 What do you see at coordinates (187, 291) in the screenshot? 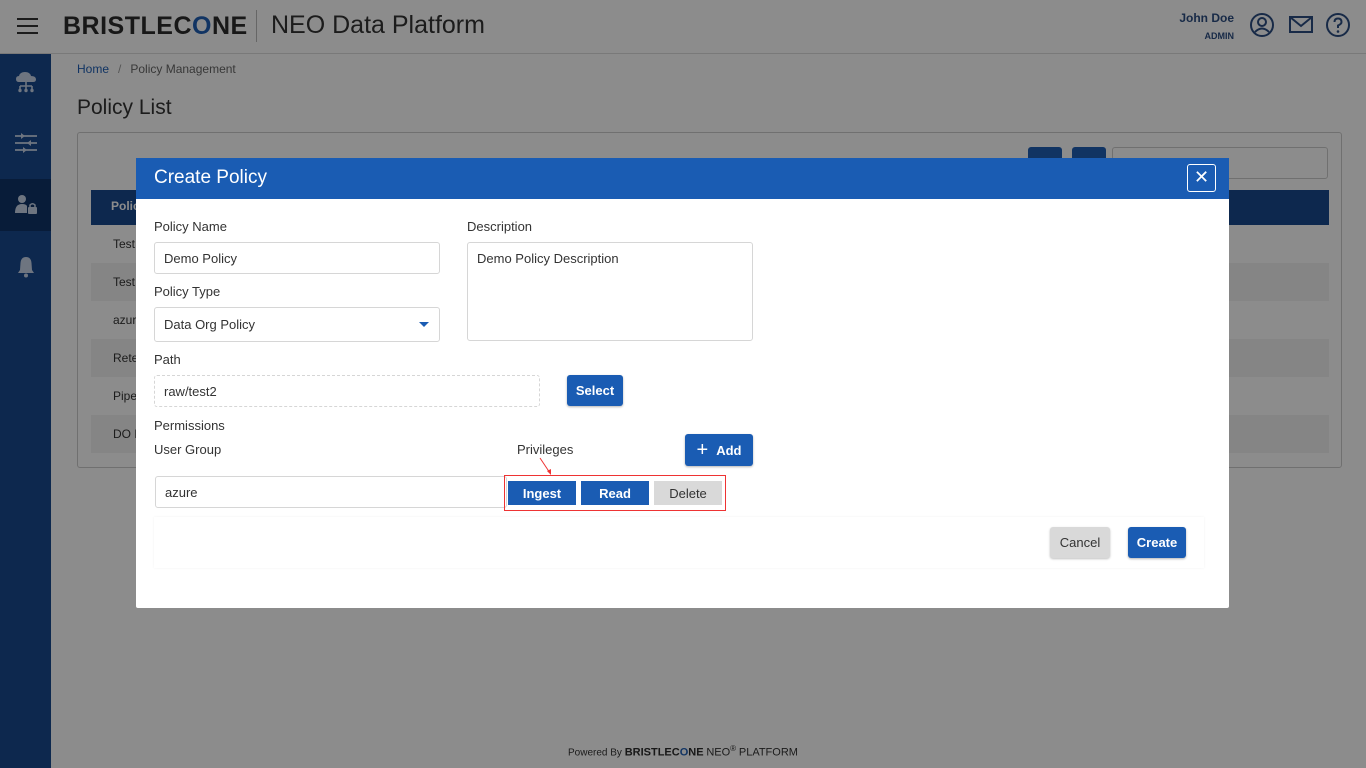
I see `policy-type-label: Policy Type` at bounding box center [187, 291].